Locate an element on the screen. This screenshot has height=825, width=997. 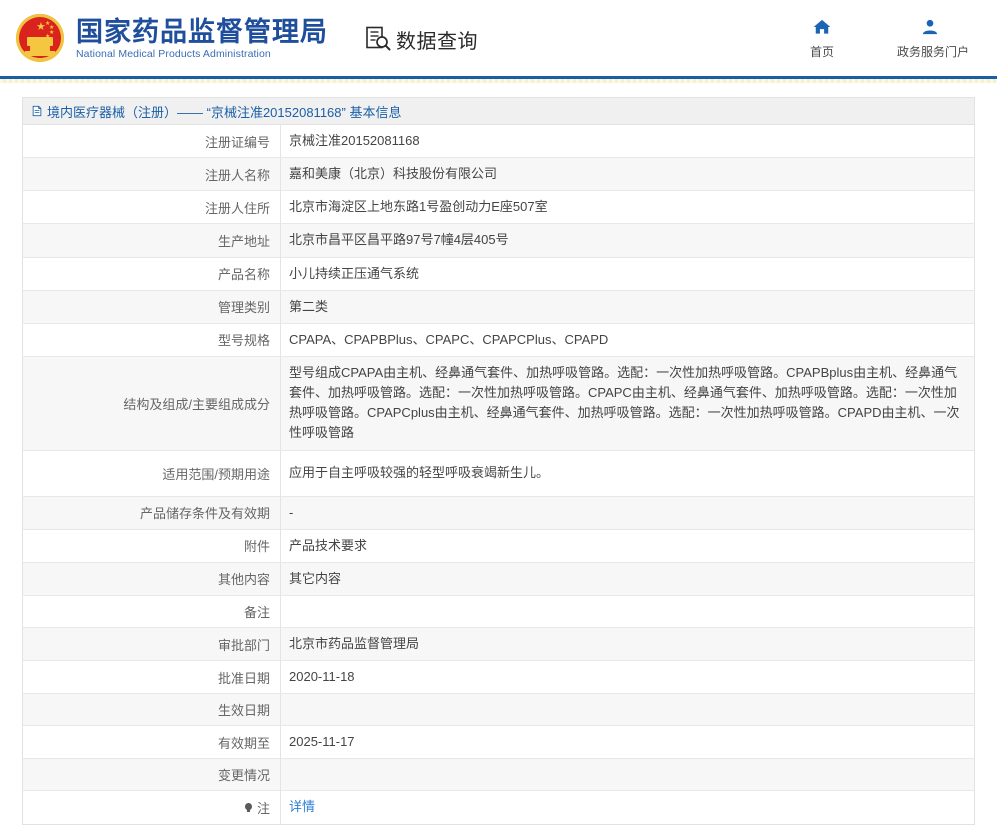
table-row: 生效日期 is located at coordinates (498, 709).